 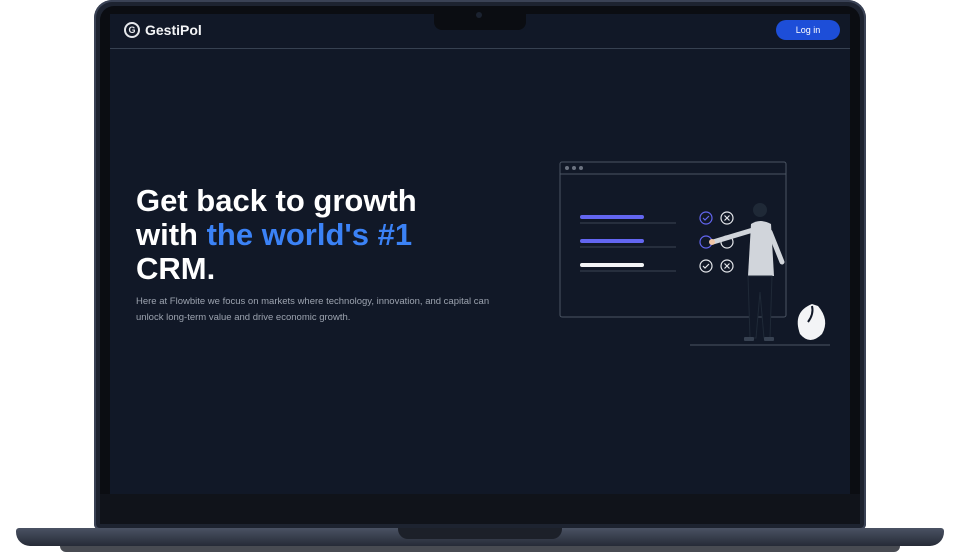 I want to click on person-icon, so click(x=747, y=272).